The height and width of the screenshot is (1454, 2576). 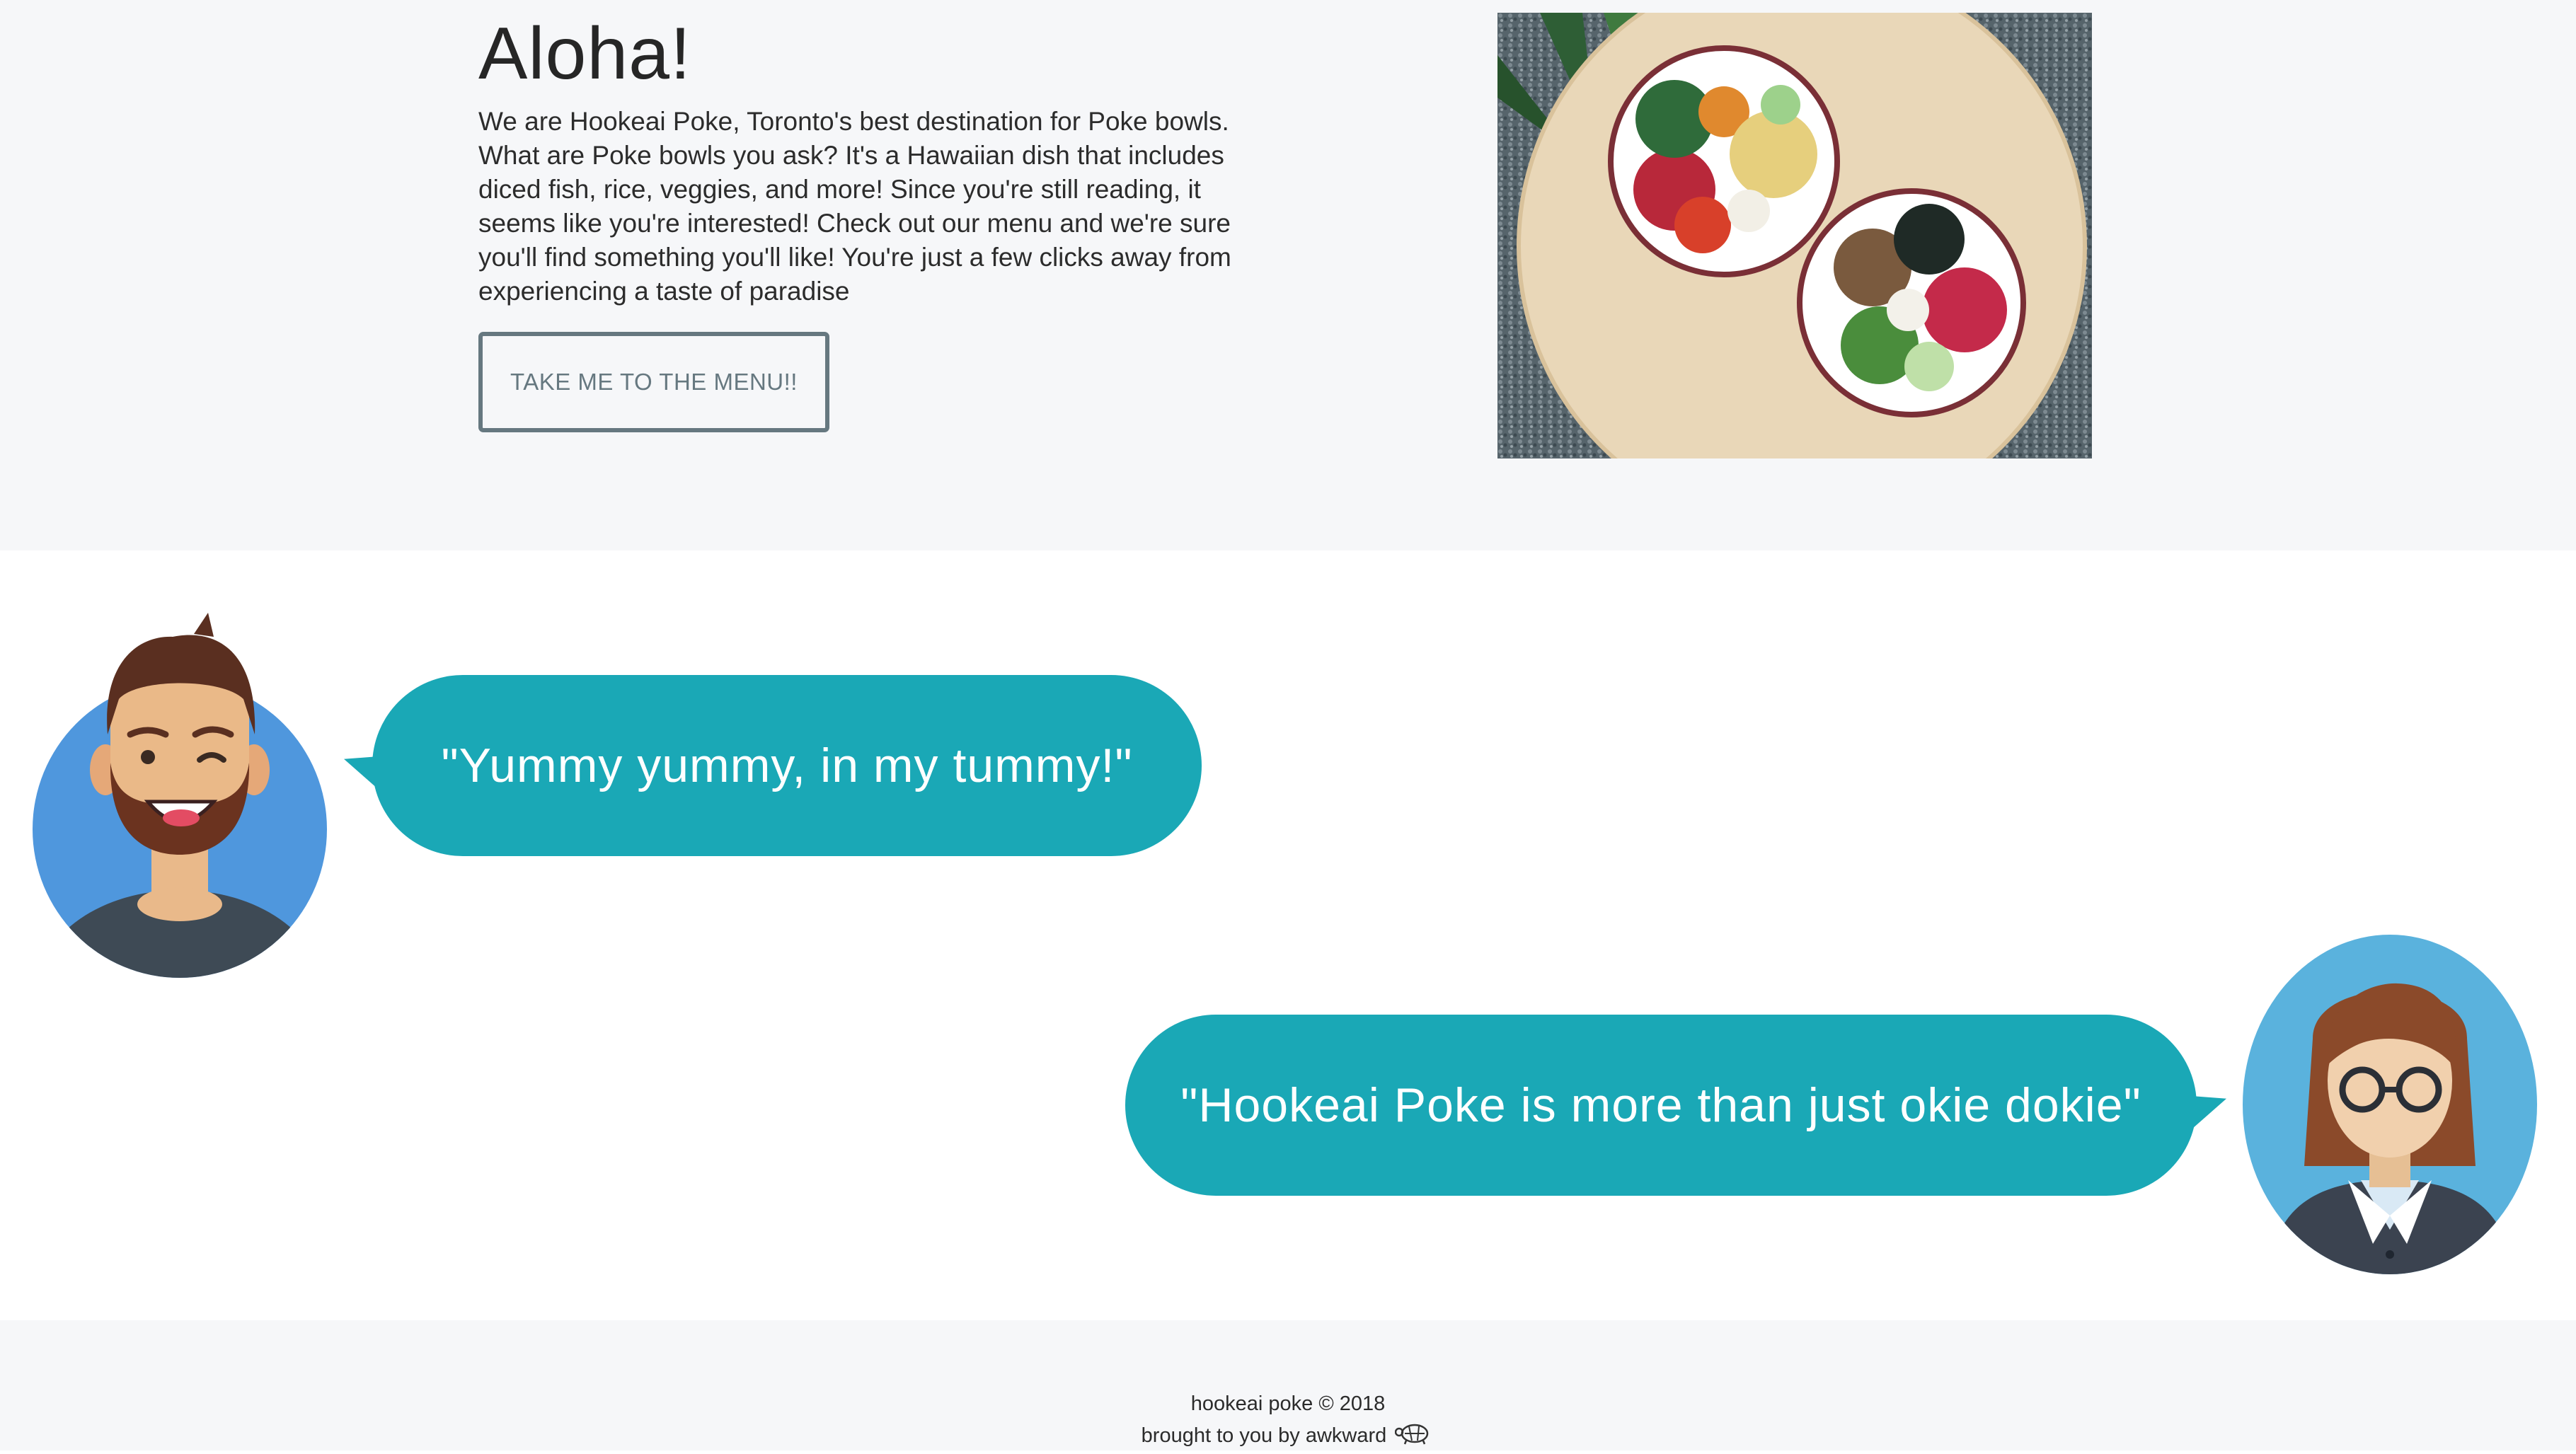 What do you see at coordinates (180, 786) in the screenshot?
I see `bearded-man-avatar` at bounding box center [180, 786].